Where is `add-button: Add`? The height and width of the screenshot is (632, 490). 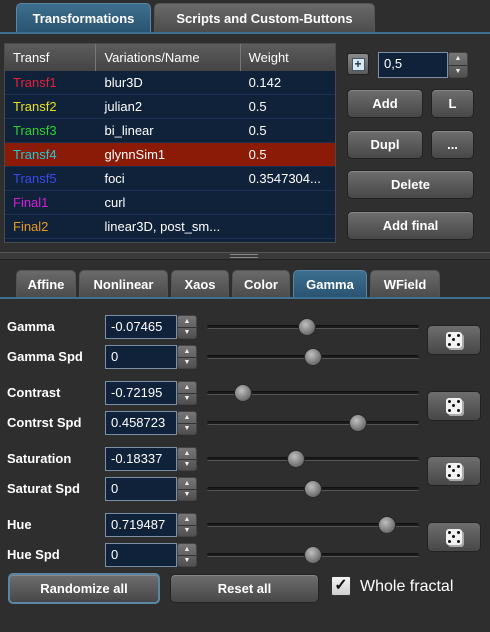
add-button: Add is located at coordinates (385, 103).